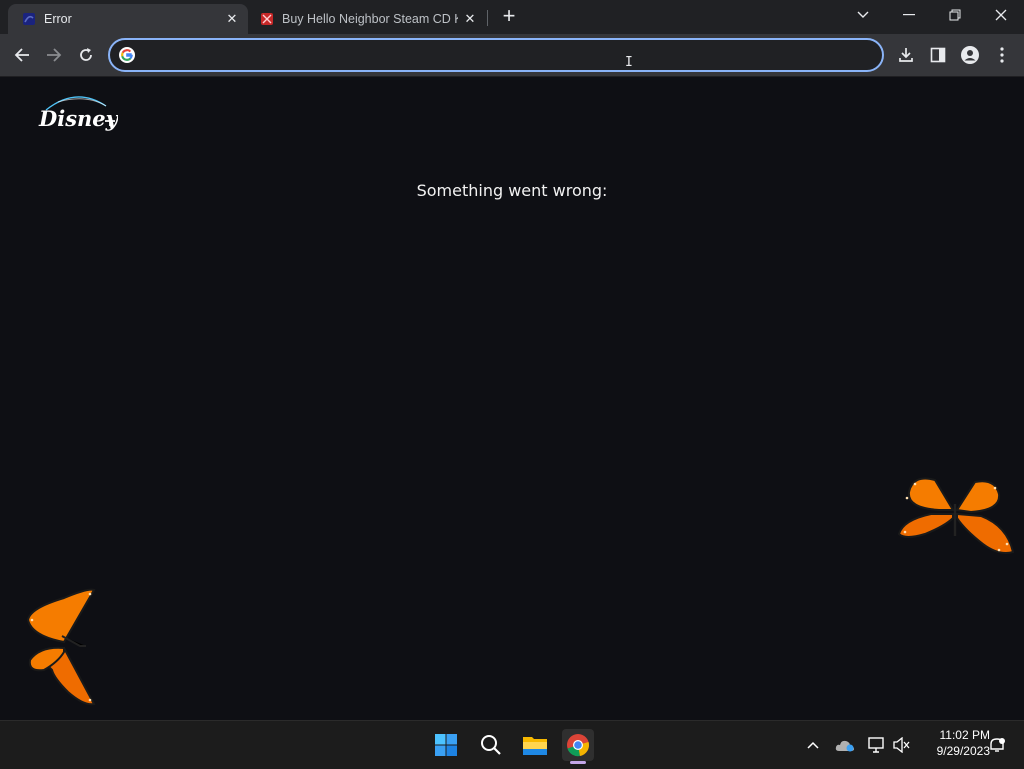  I want to click on disney-plus-logo: Disney, so click(78, 113).